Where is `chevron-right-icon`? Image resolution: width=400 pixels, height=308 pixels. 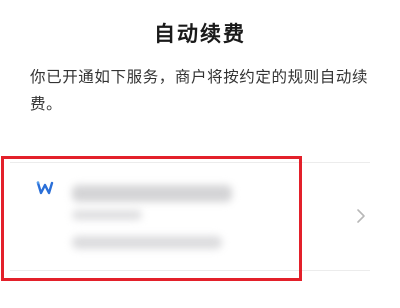
chevron-right-icon is located at coordinates (361, 216).